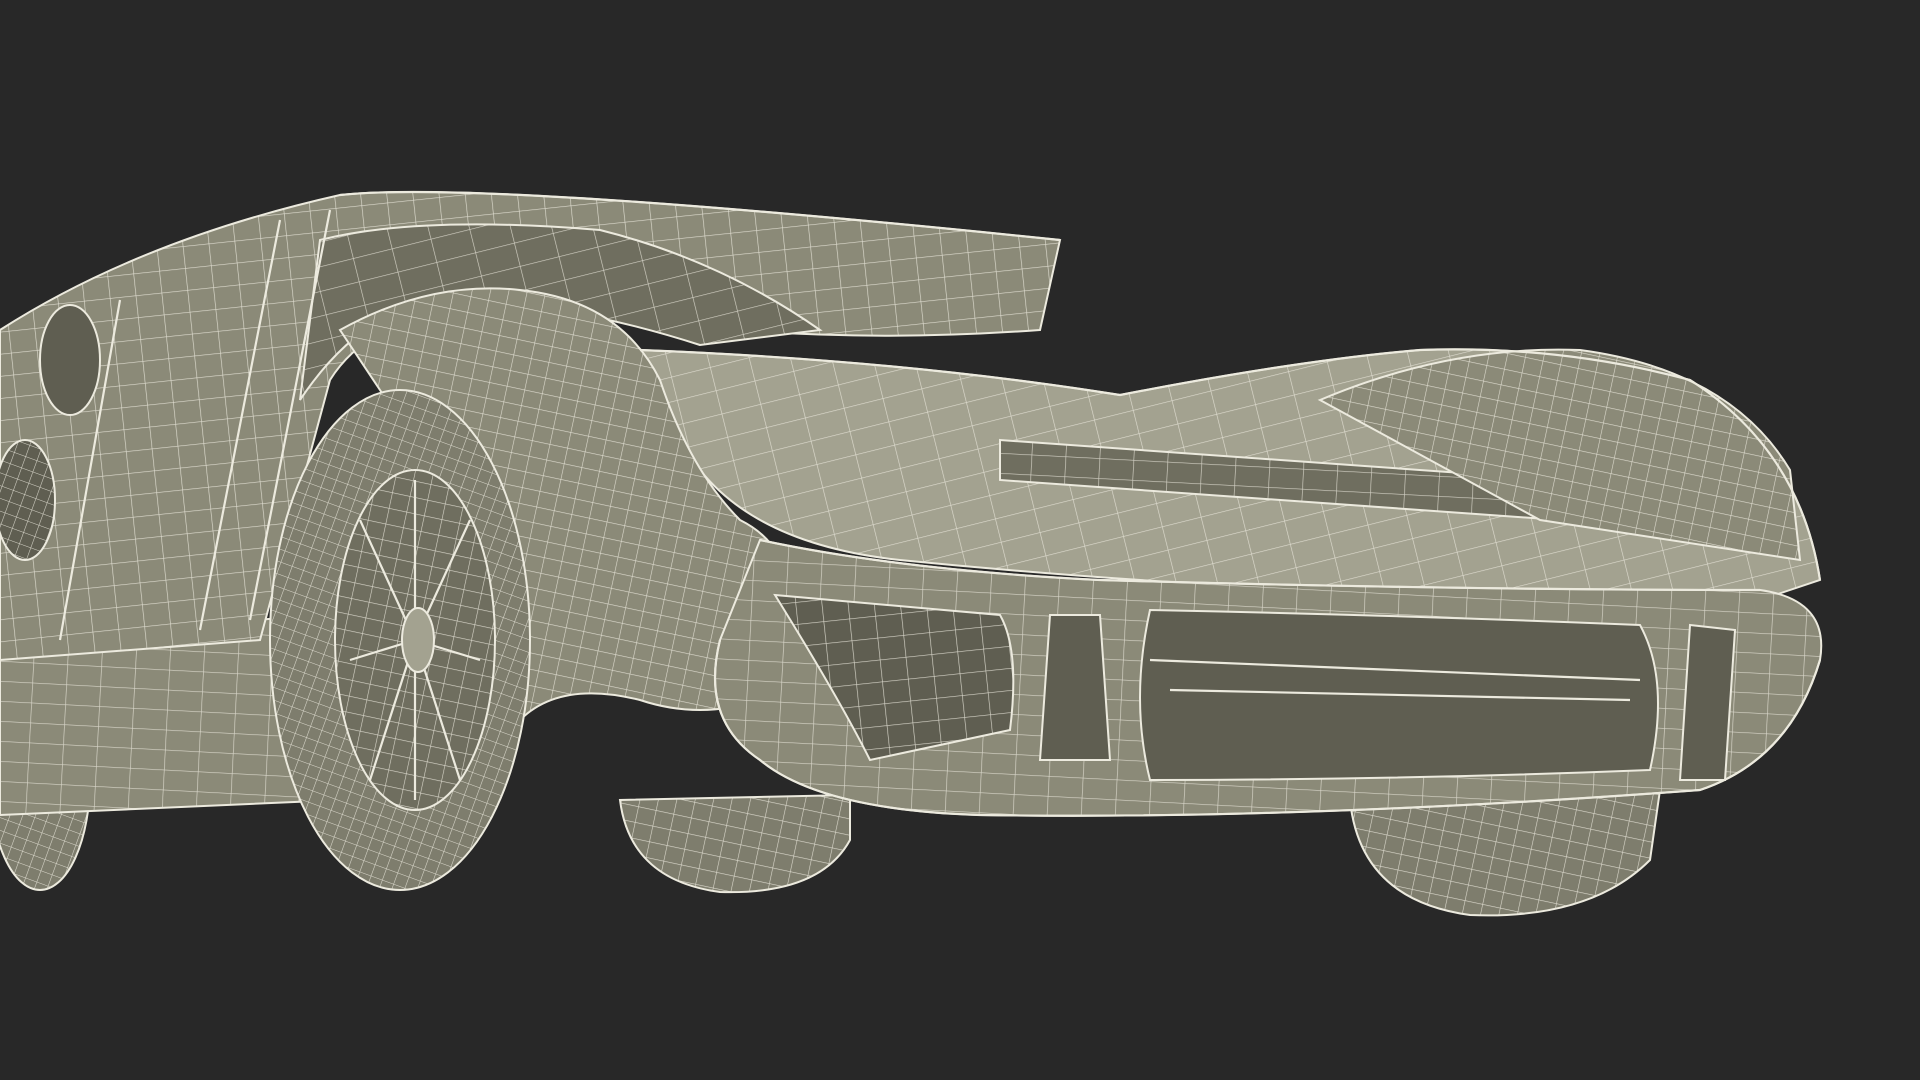 The image size is (1920, 1080). Describe the element at coordinates (1075, 687) in the screenshot. I see `left-brake-duct` at that location.